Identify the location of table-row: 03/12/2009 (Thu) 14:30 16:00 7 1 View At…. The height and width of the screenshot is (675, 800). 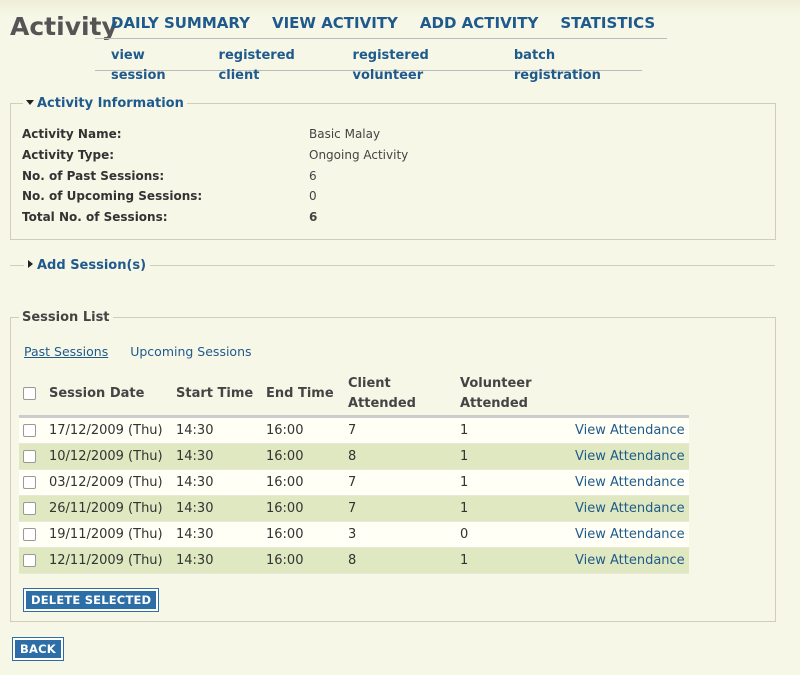
(354, 482).